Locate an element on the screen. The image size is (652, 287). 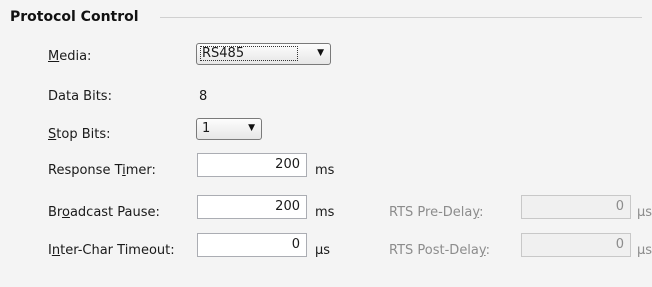
stop-bits-select: 1 ▼ is located at coordinates (229, 129).